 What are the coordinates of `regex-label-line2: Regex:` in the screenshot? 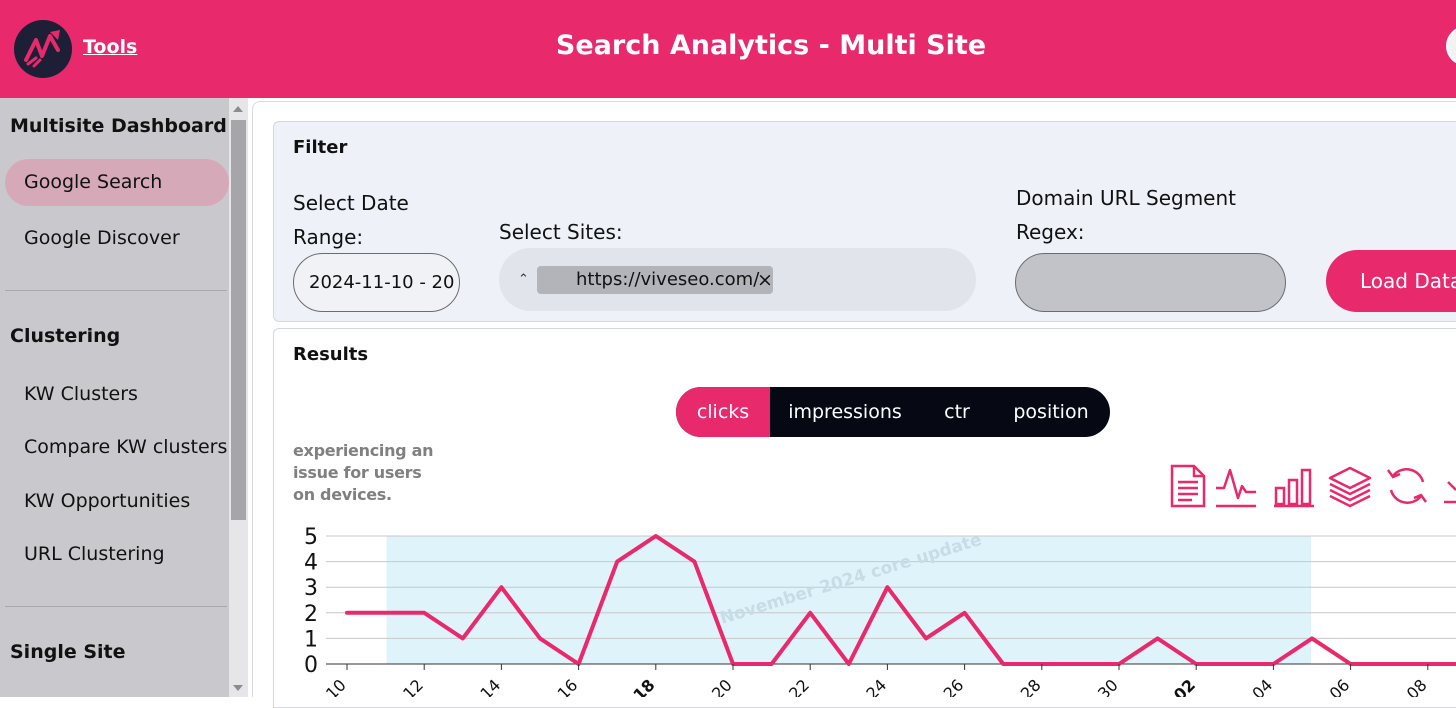 It's located at (1050, 232).